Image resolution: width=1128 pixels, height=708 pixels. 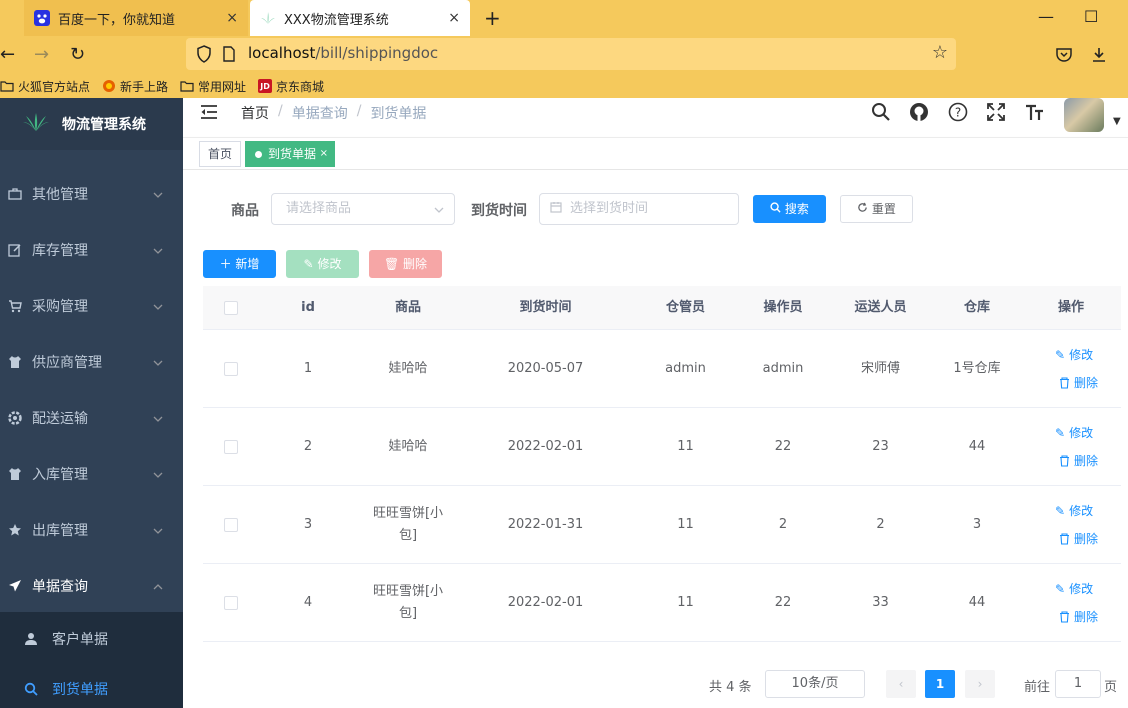 I want to click on trash-icon, so click(x=1064, y=538).